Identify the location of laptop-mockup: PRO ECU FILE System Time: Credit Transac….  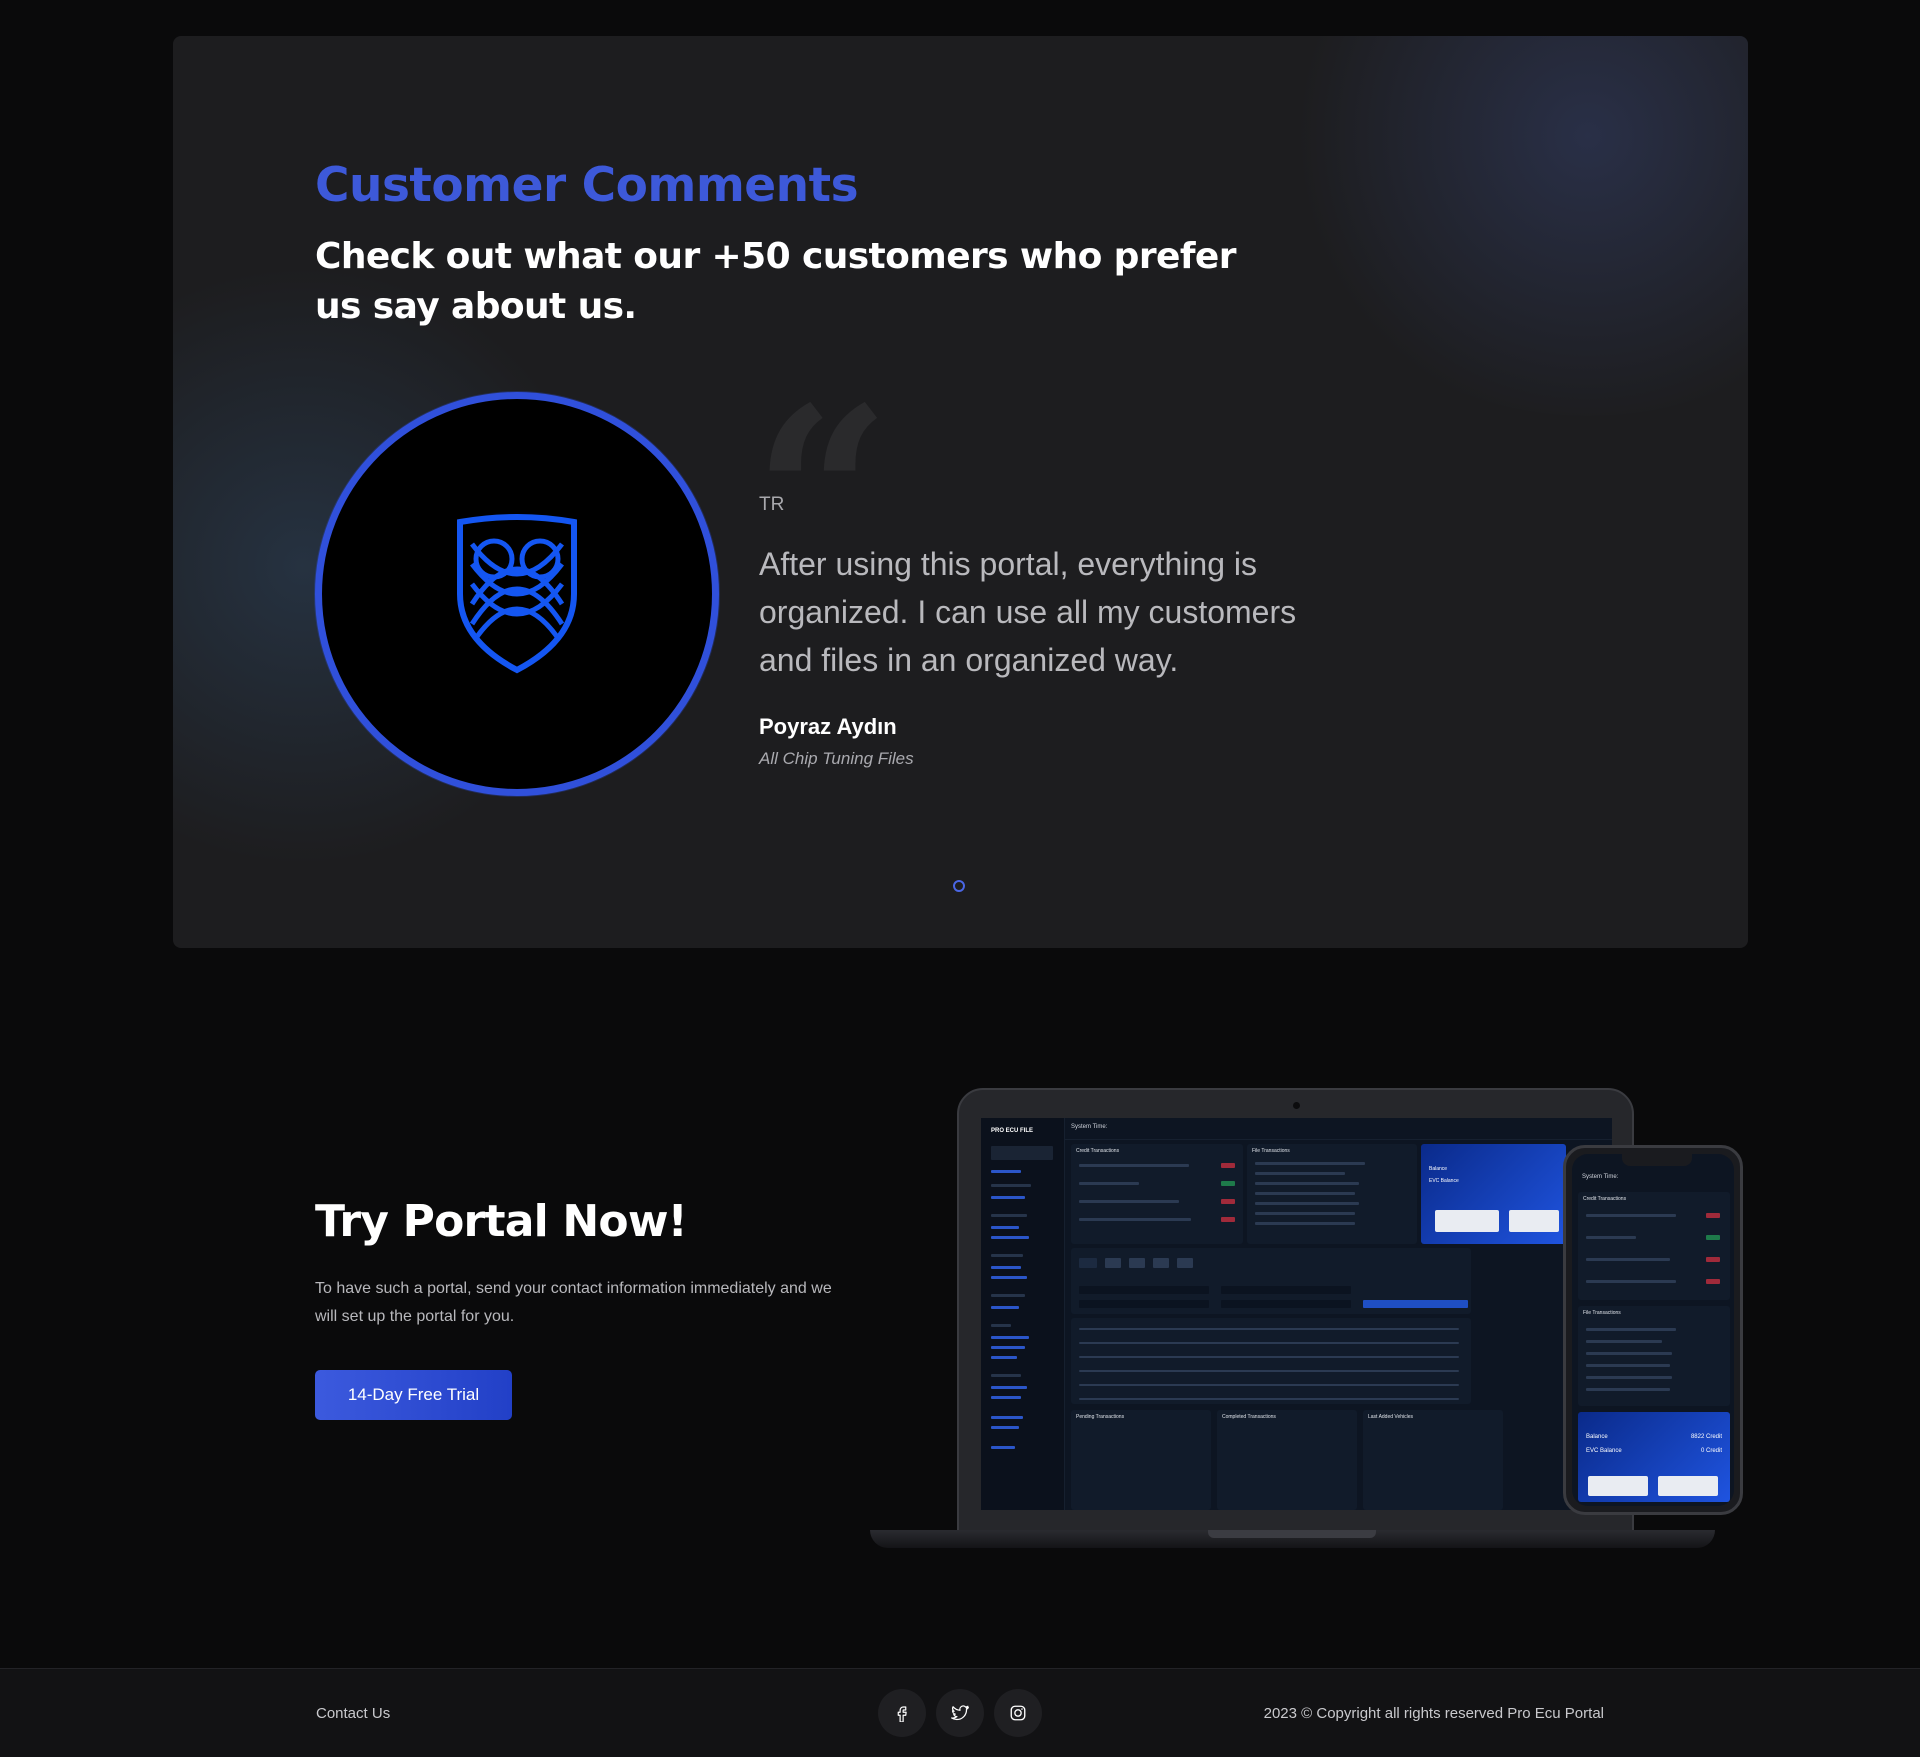
(1295, 1311).